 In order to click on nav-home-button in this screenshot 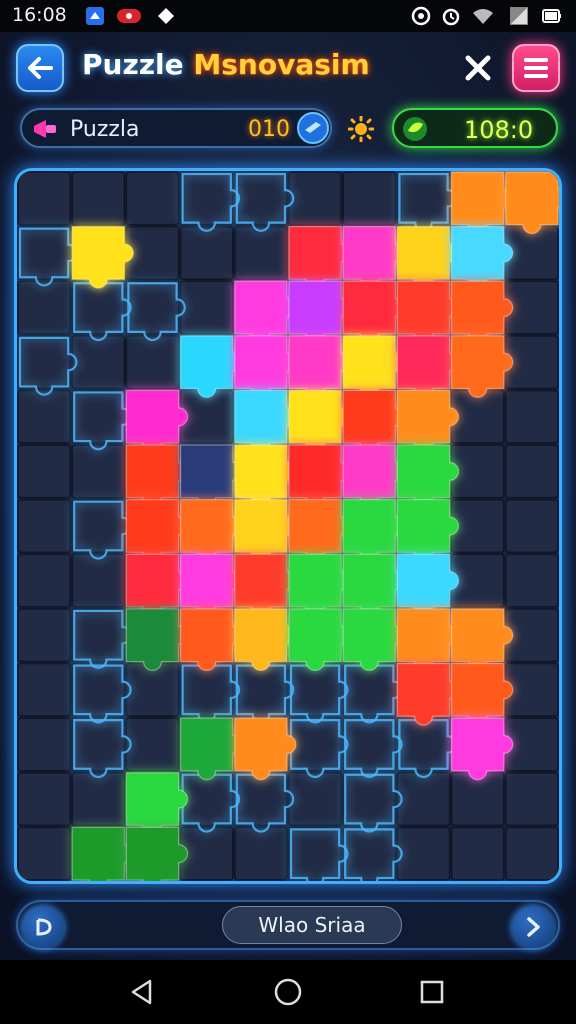, I will do `click(288, 992)`.